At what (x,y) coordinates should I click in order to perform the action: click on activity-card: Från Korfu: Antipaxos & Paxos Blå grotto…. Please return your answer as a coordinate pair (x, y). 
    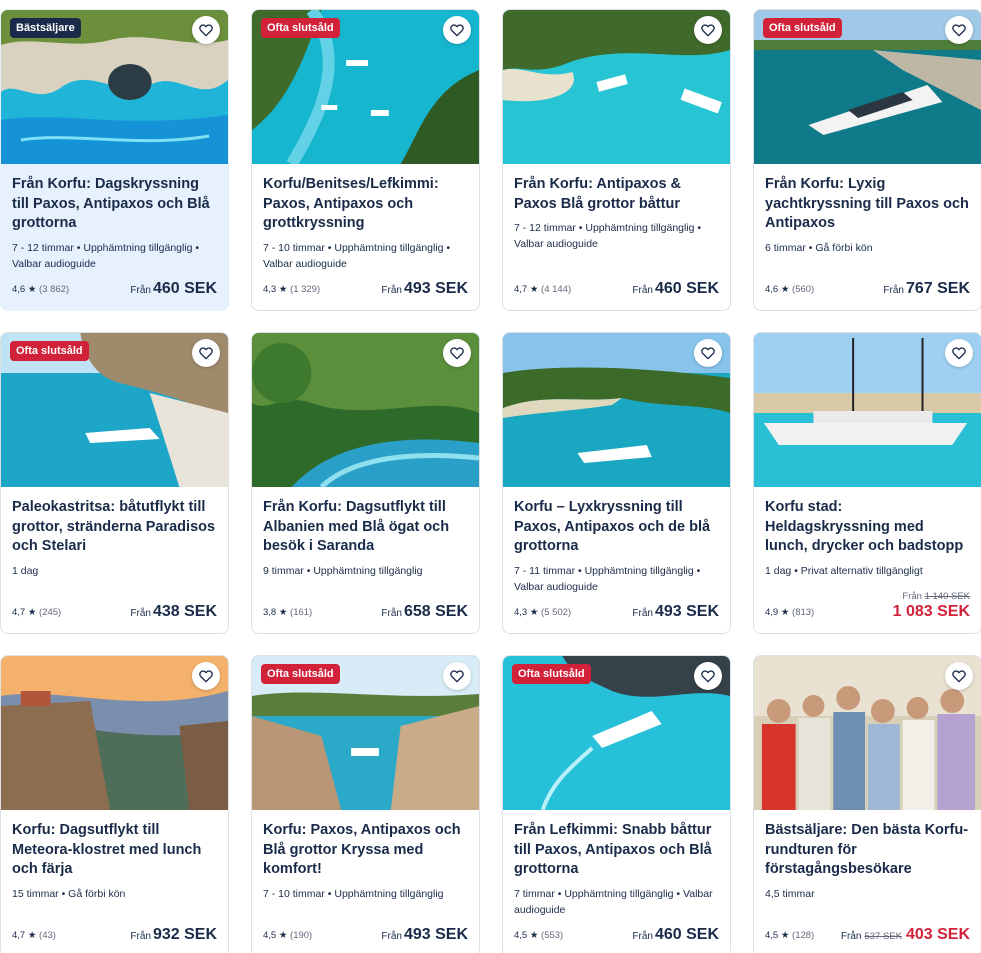
    Looking at the image, I should click on (616, 160).